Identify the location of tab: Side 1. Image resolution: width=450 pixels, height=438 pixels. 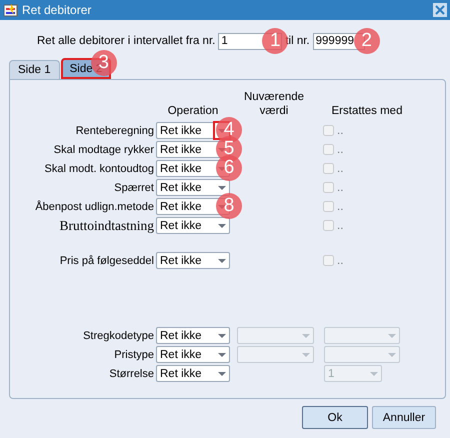
(34, 69).